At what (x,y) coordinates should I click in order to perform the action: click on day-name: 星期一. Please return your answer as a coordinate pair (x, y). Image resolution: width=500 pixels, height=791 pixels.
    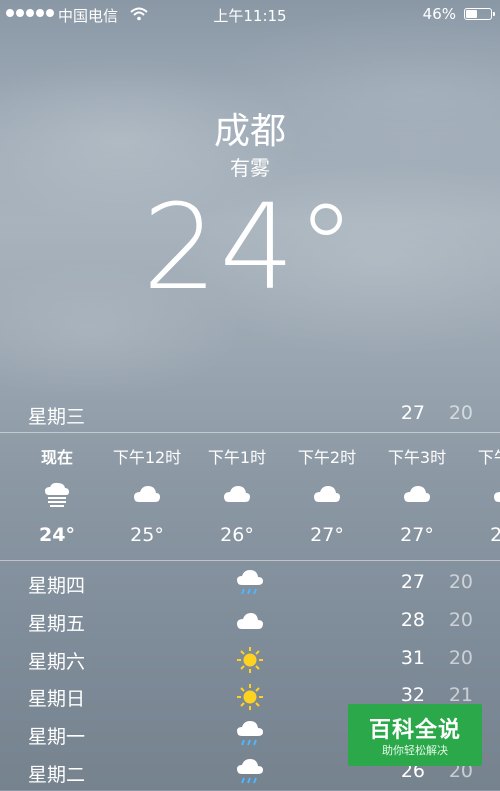
    Looking at the image, I should click on (57, 737).